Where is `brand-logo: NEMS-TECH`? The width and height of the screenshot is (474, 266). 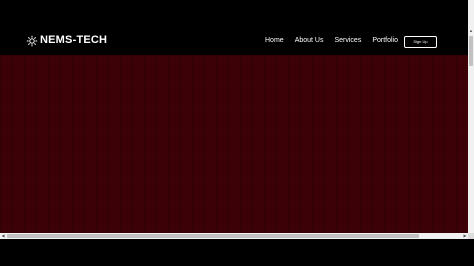 brand-logo: NEMS-TECH is located at coordinates (67, 40).